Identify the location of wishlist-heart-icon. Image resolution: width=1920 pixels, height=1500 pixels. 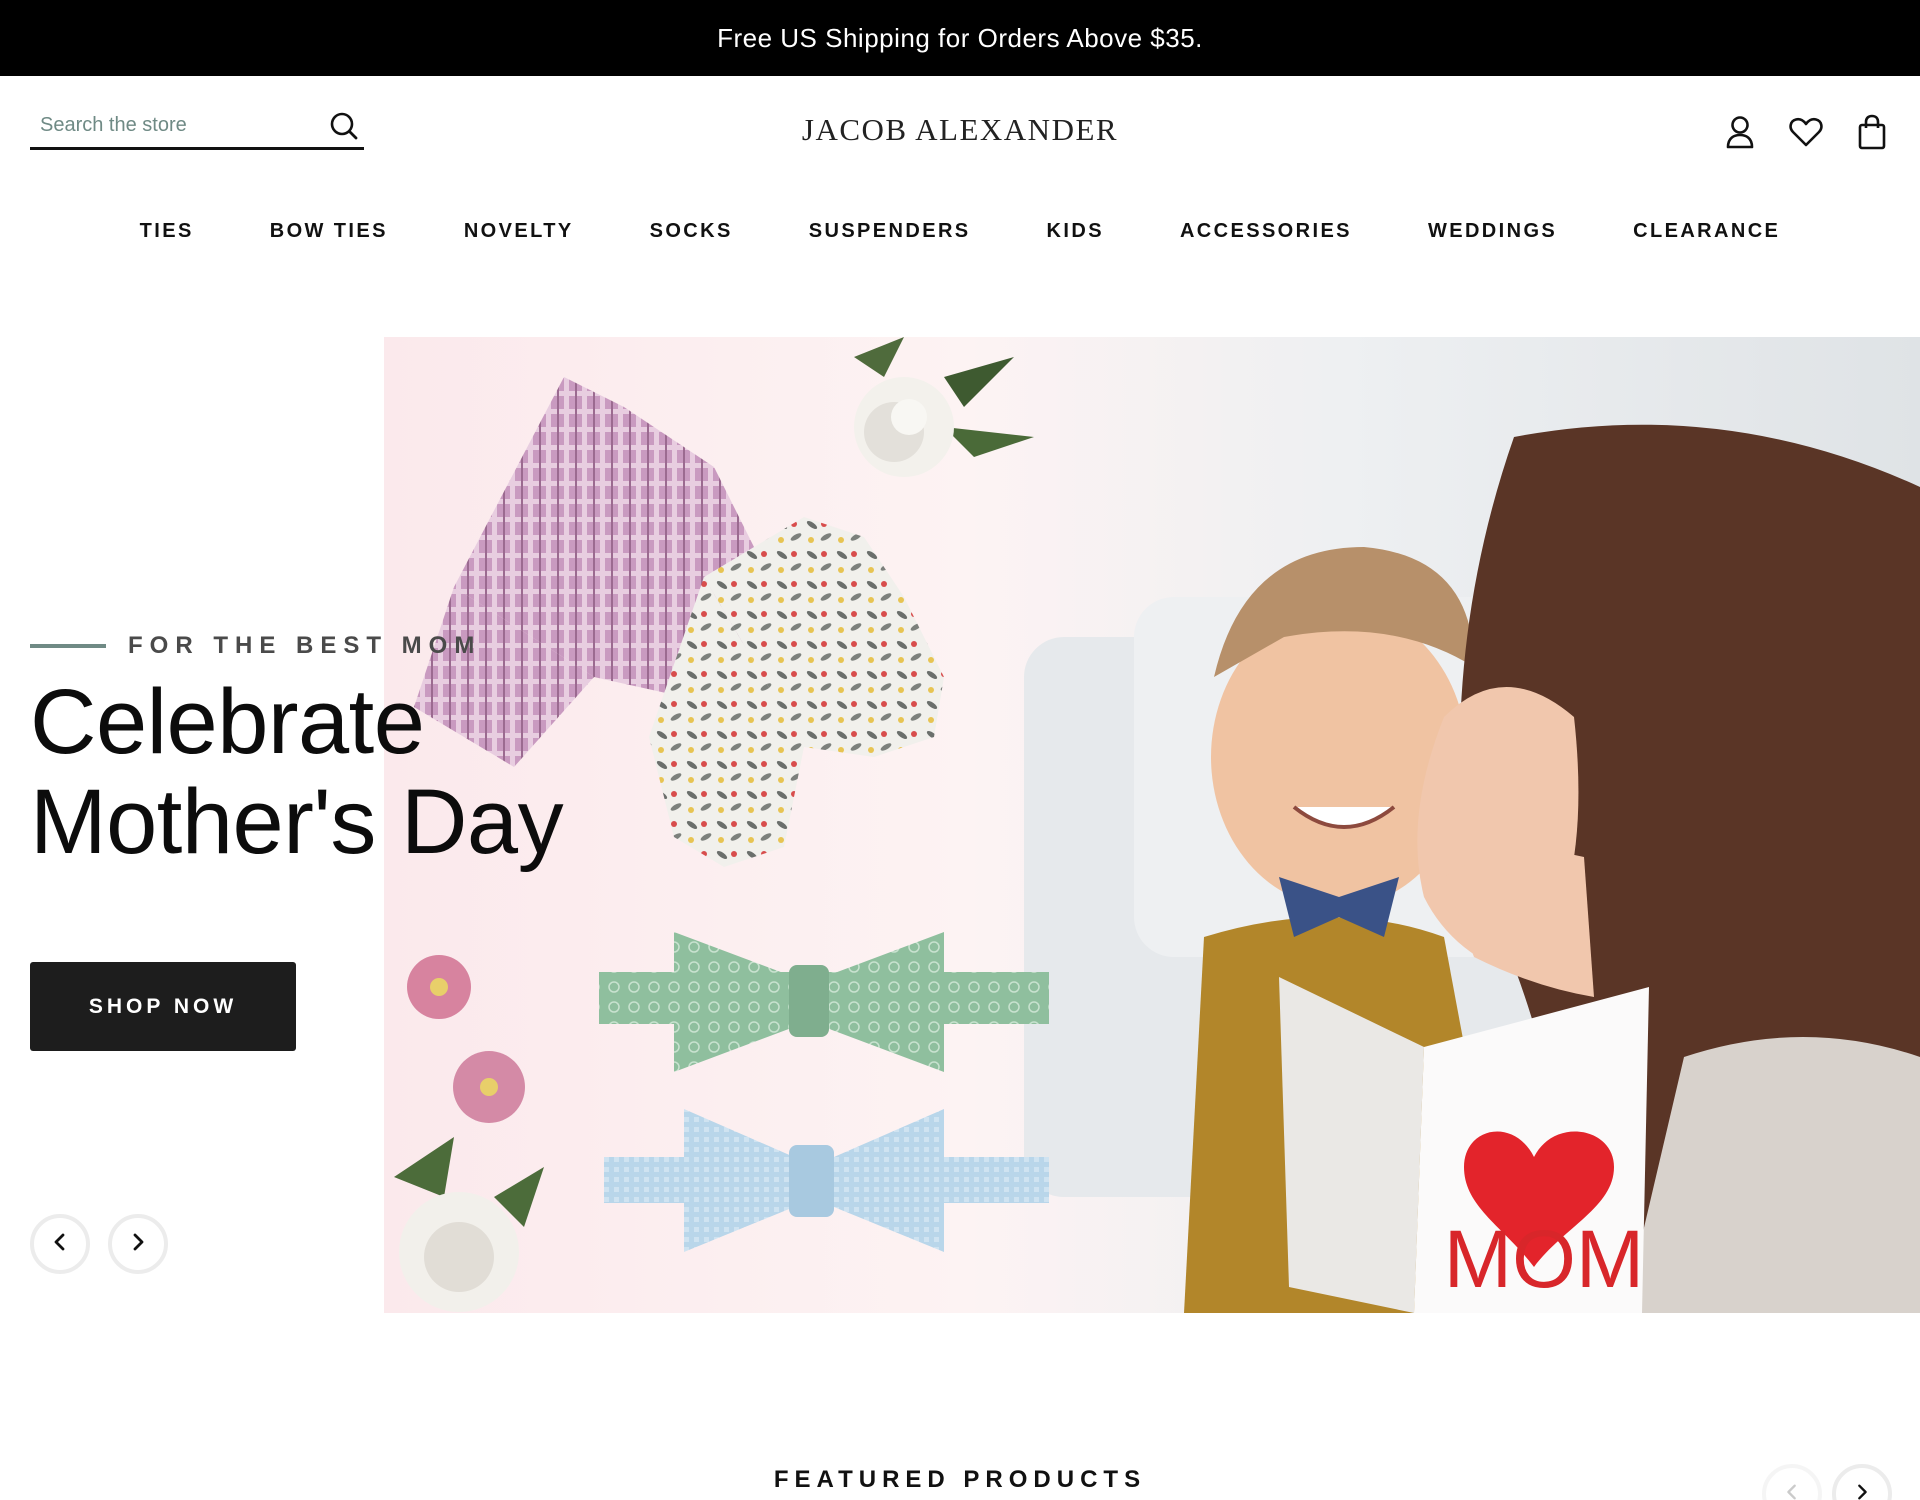
(1806, 132).